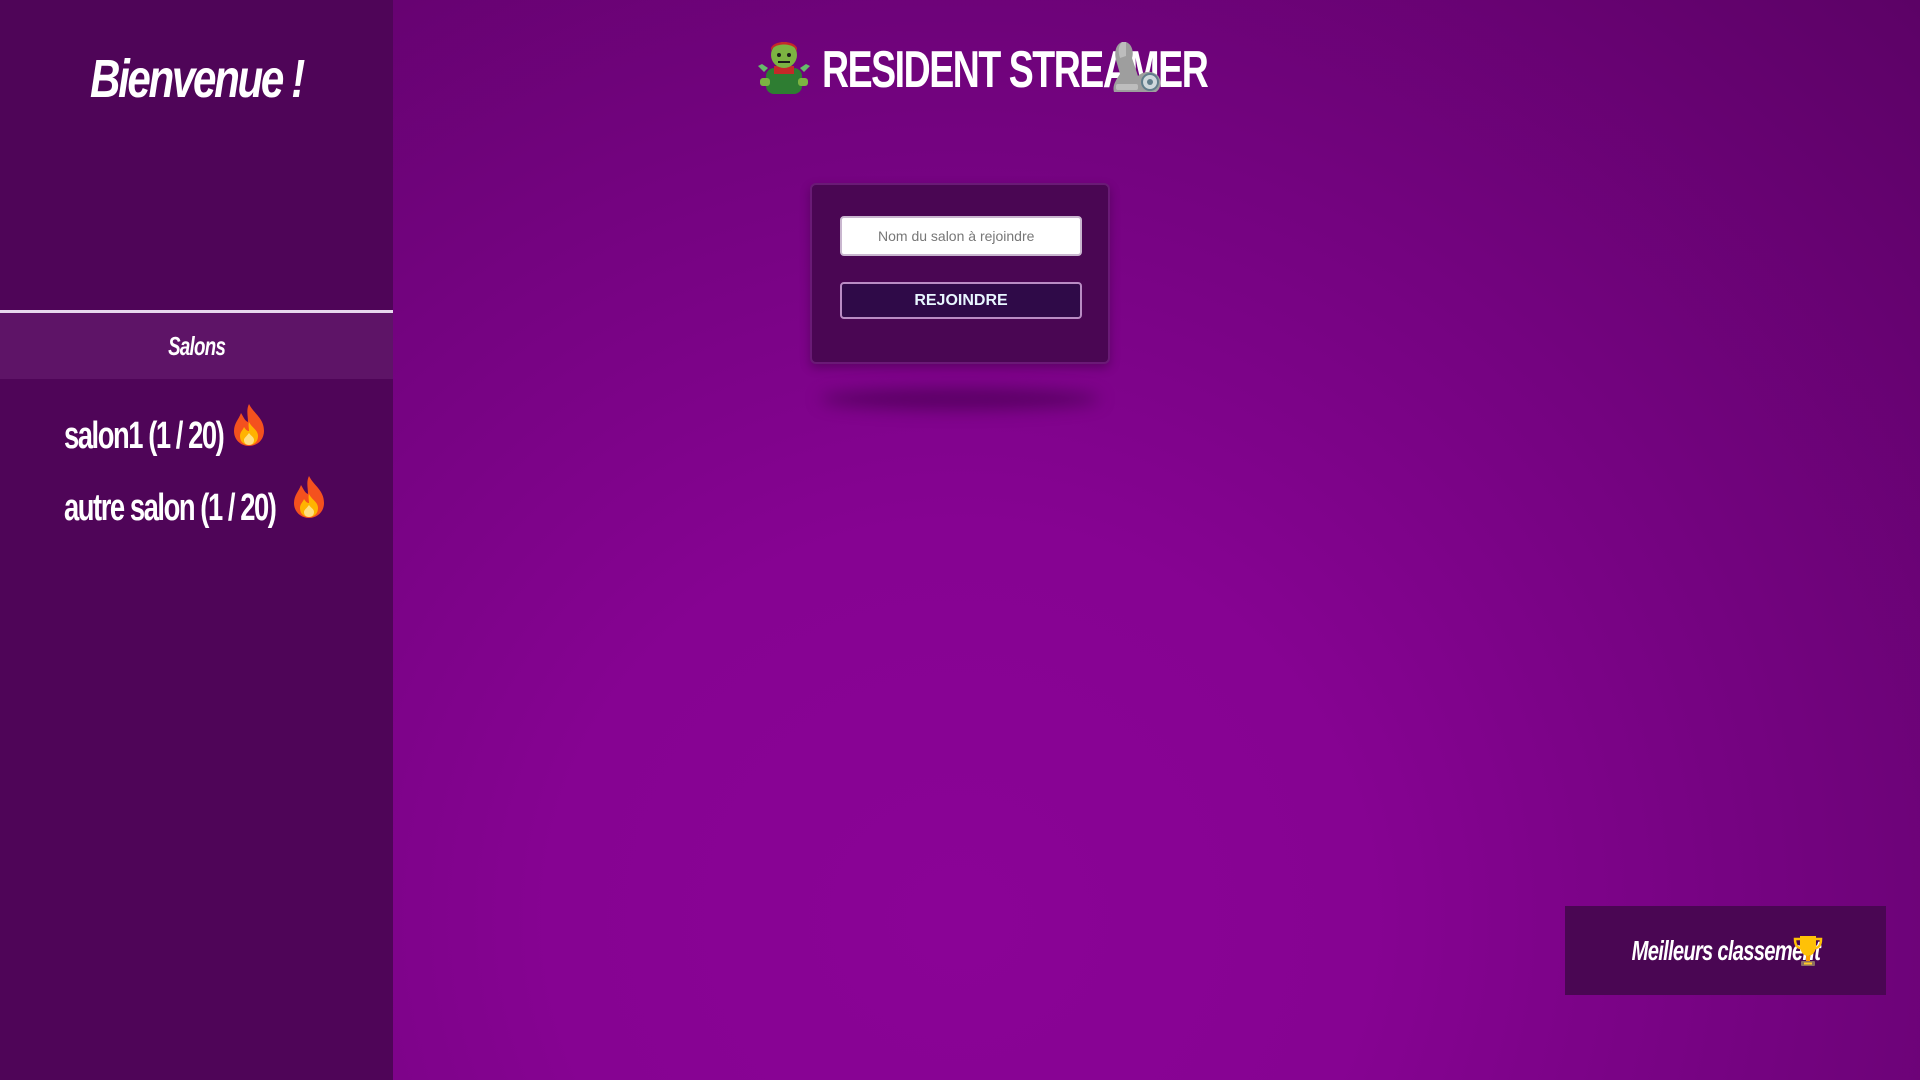 This screenshot has width=1920, height=1080. Describe the element at coordinates (170, 507) in the screenshot. I see `room-label: autre salon (1 / 20)` at that location.